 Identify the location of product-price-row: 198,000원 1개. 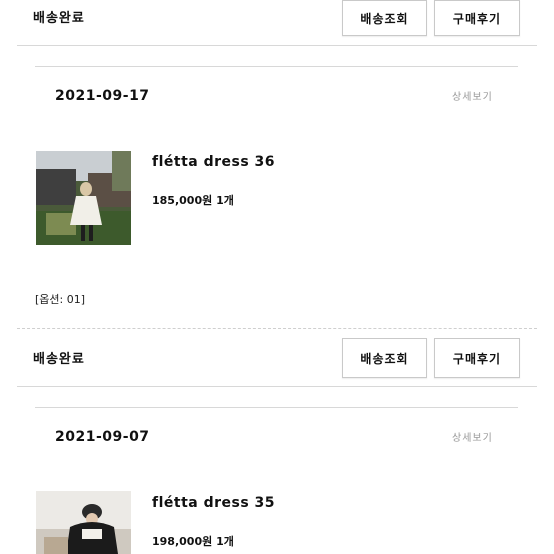
(193, 541).